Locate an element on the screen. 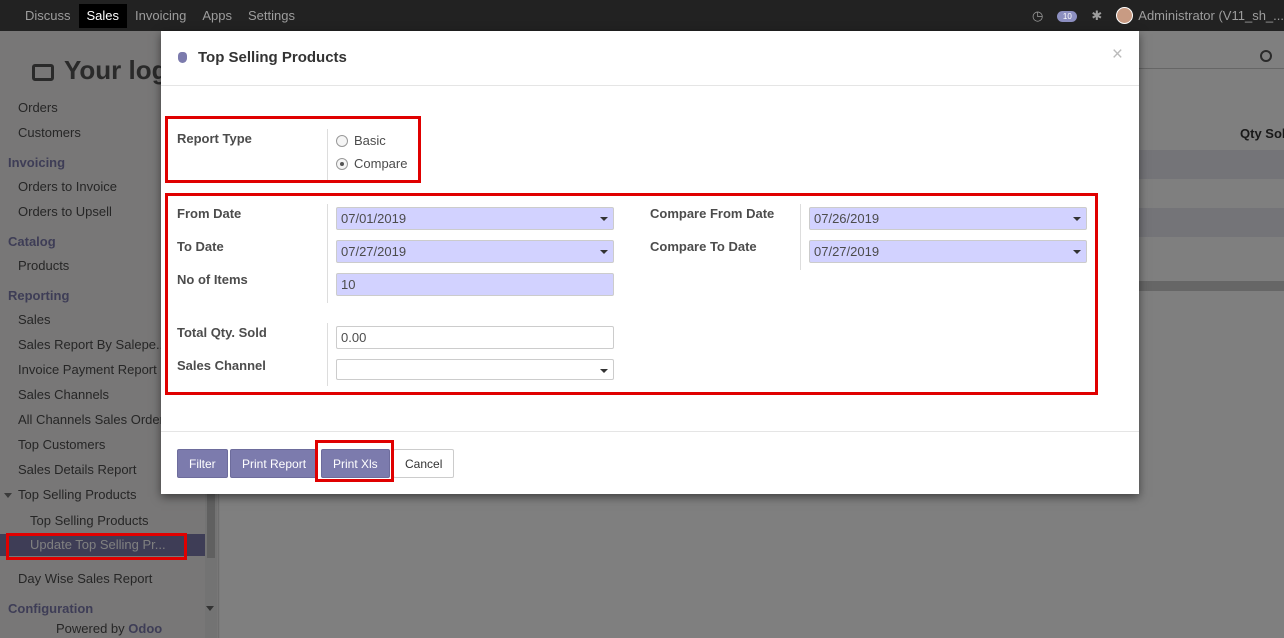 This screenshot has width=1284, height=638. clock-icon: ◷ is located at coordinates (1037, 16).